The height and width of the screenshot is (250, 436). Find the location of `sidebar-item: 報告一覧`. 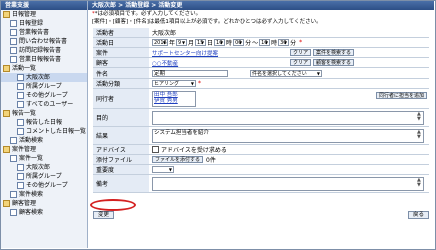

sidebar-item: 報告一覧 is located at coordinates (44, 113).